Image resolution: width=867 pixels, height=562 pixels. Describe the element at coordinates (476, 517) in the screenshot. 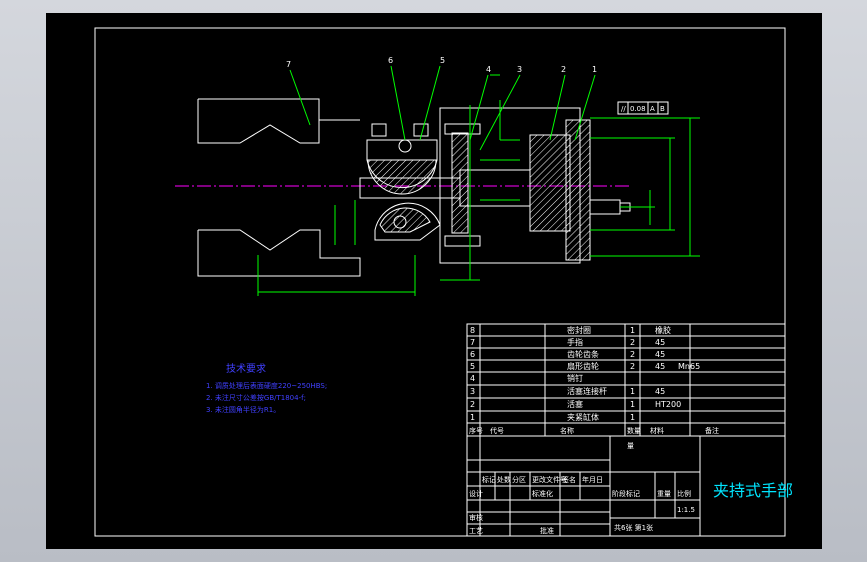

I see `lbl-check: 审核` at that location.